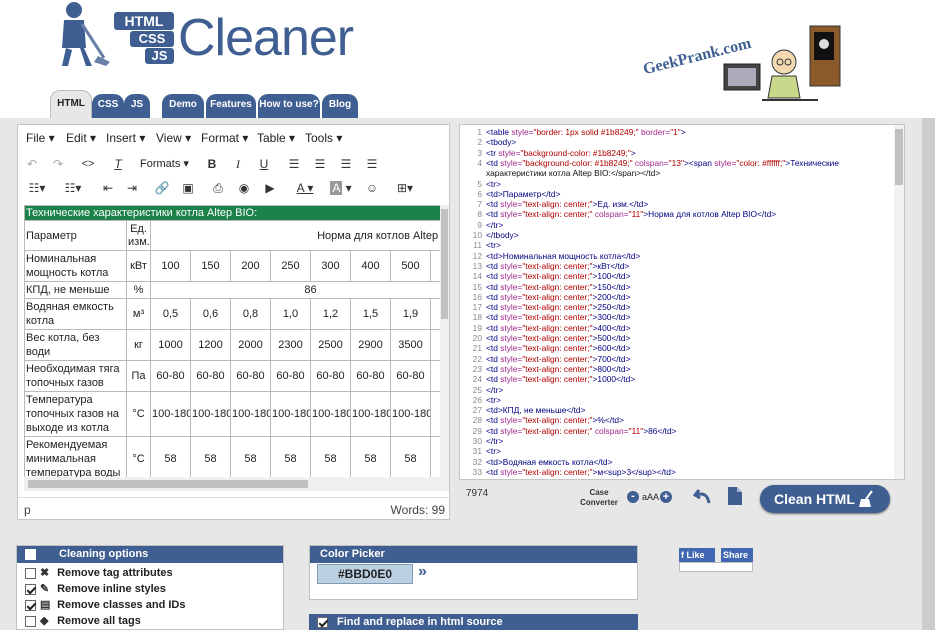 Image resolution: width=935 pixels, height=630 pixels. I want to click on clean-html-button: Clean HTML, so click(825, 499).